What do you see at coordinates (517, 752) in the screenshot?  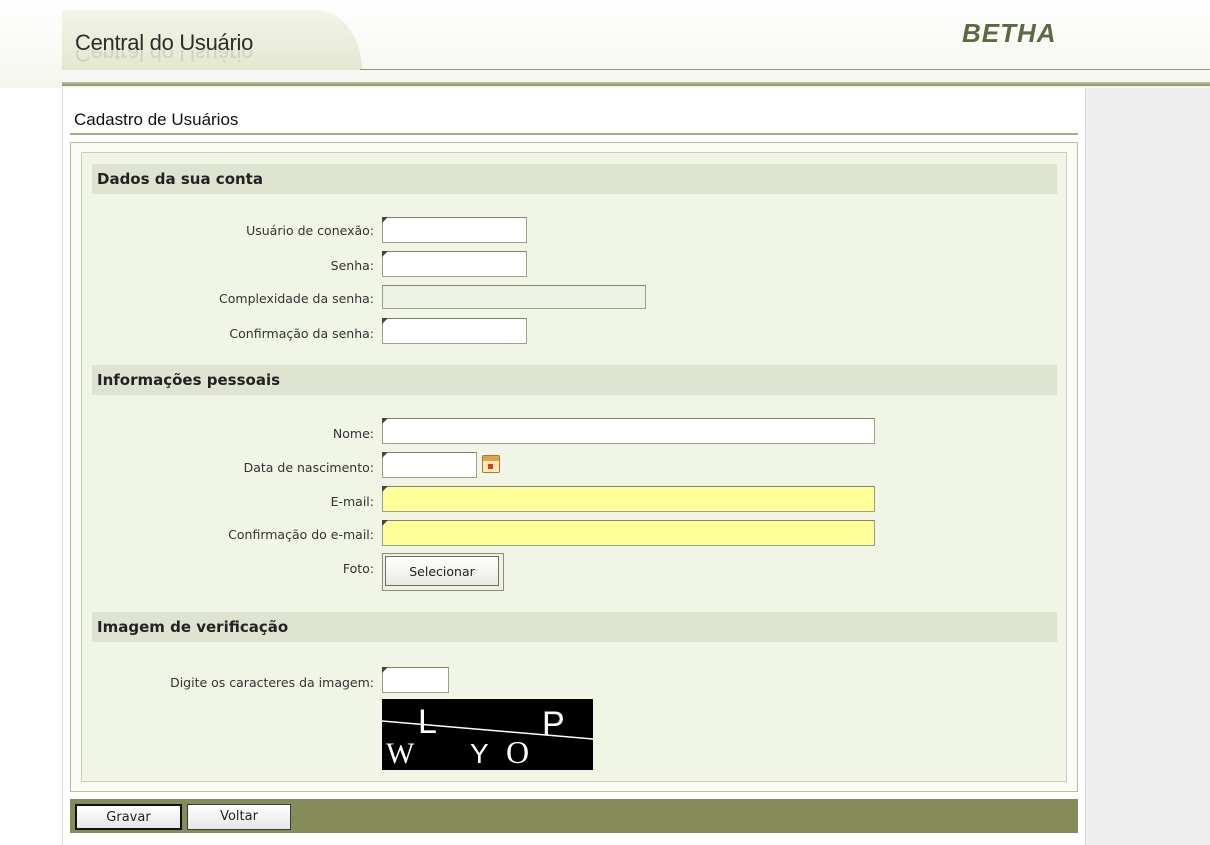 I see `captcha-char: O` at bounding box center [517, 752].